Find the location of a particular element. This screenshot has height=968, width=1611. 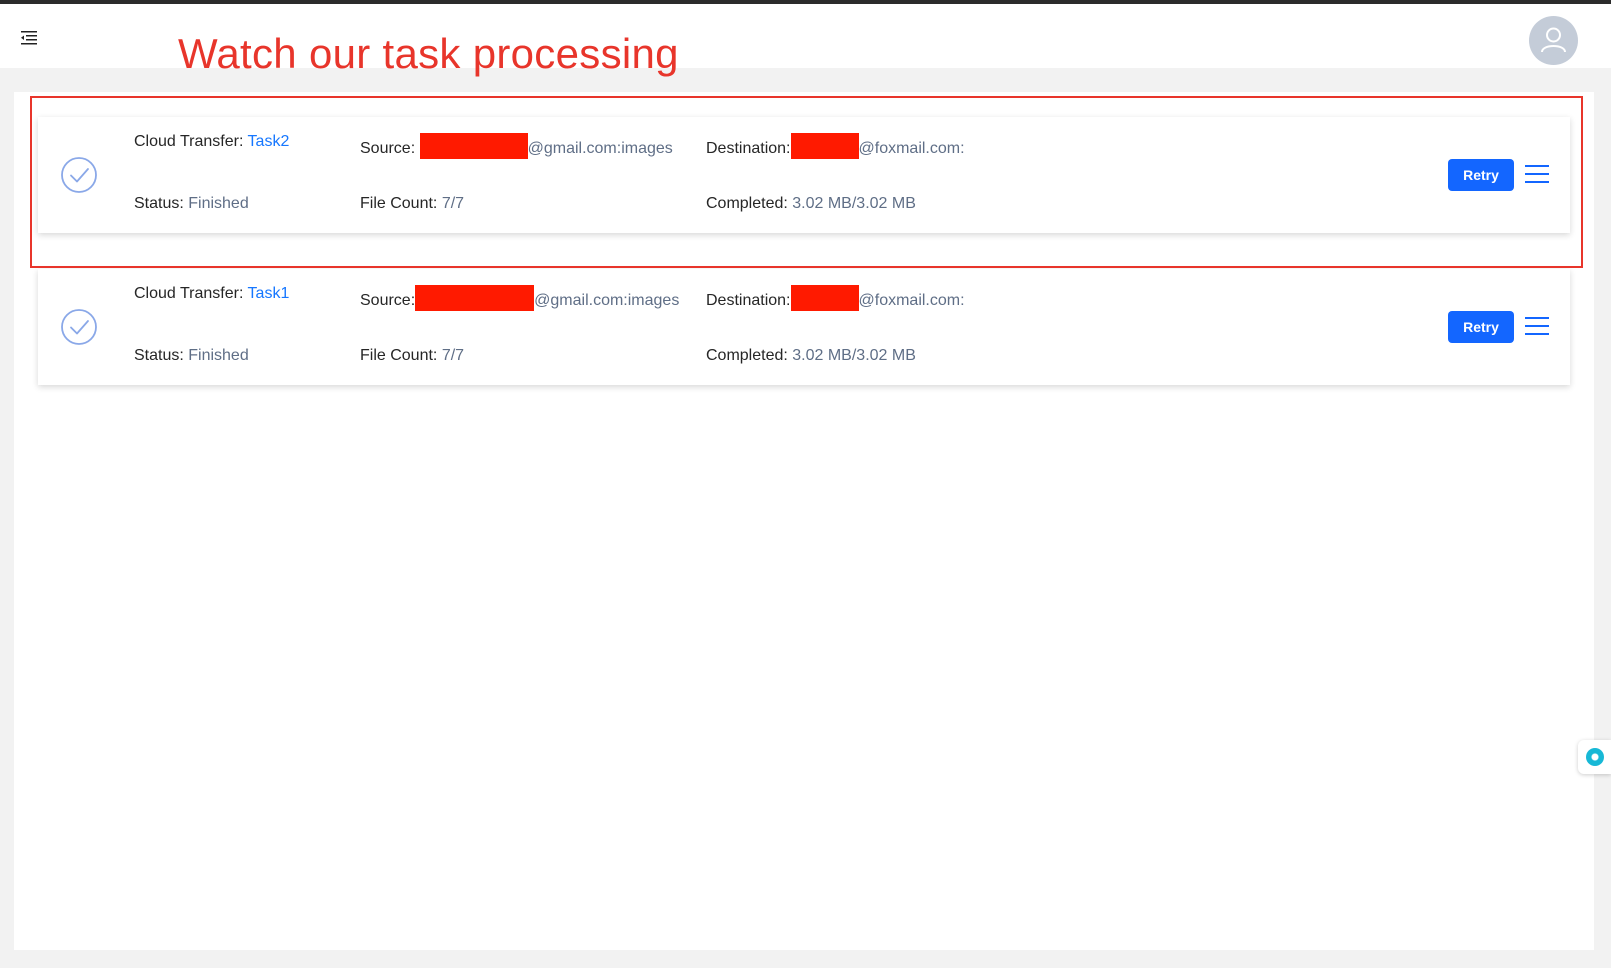

completed-label: Completed: is located at coordinates (749, 355).